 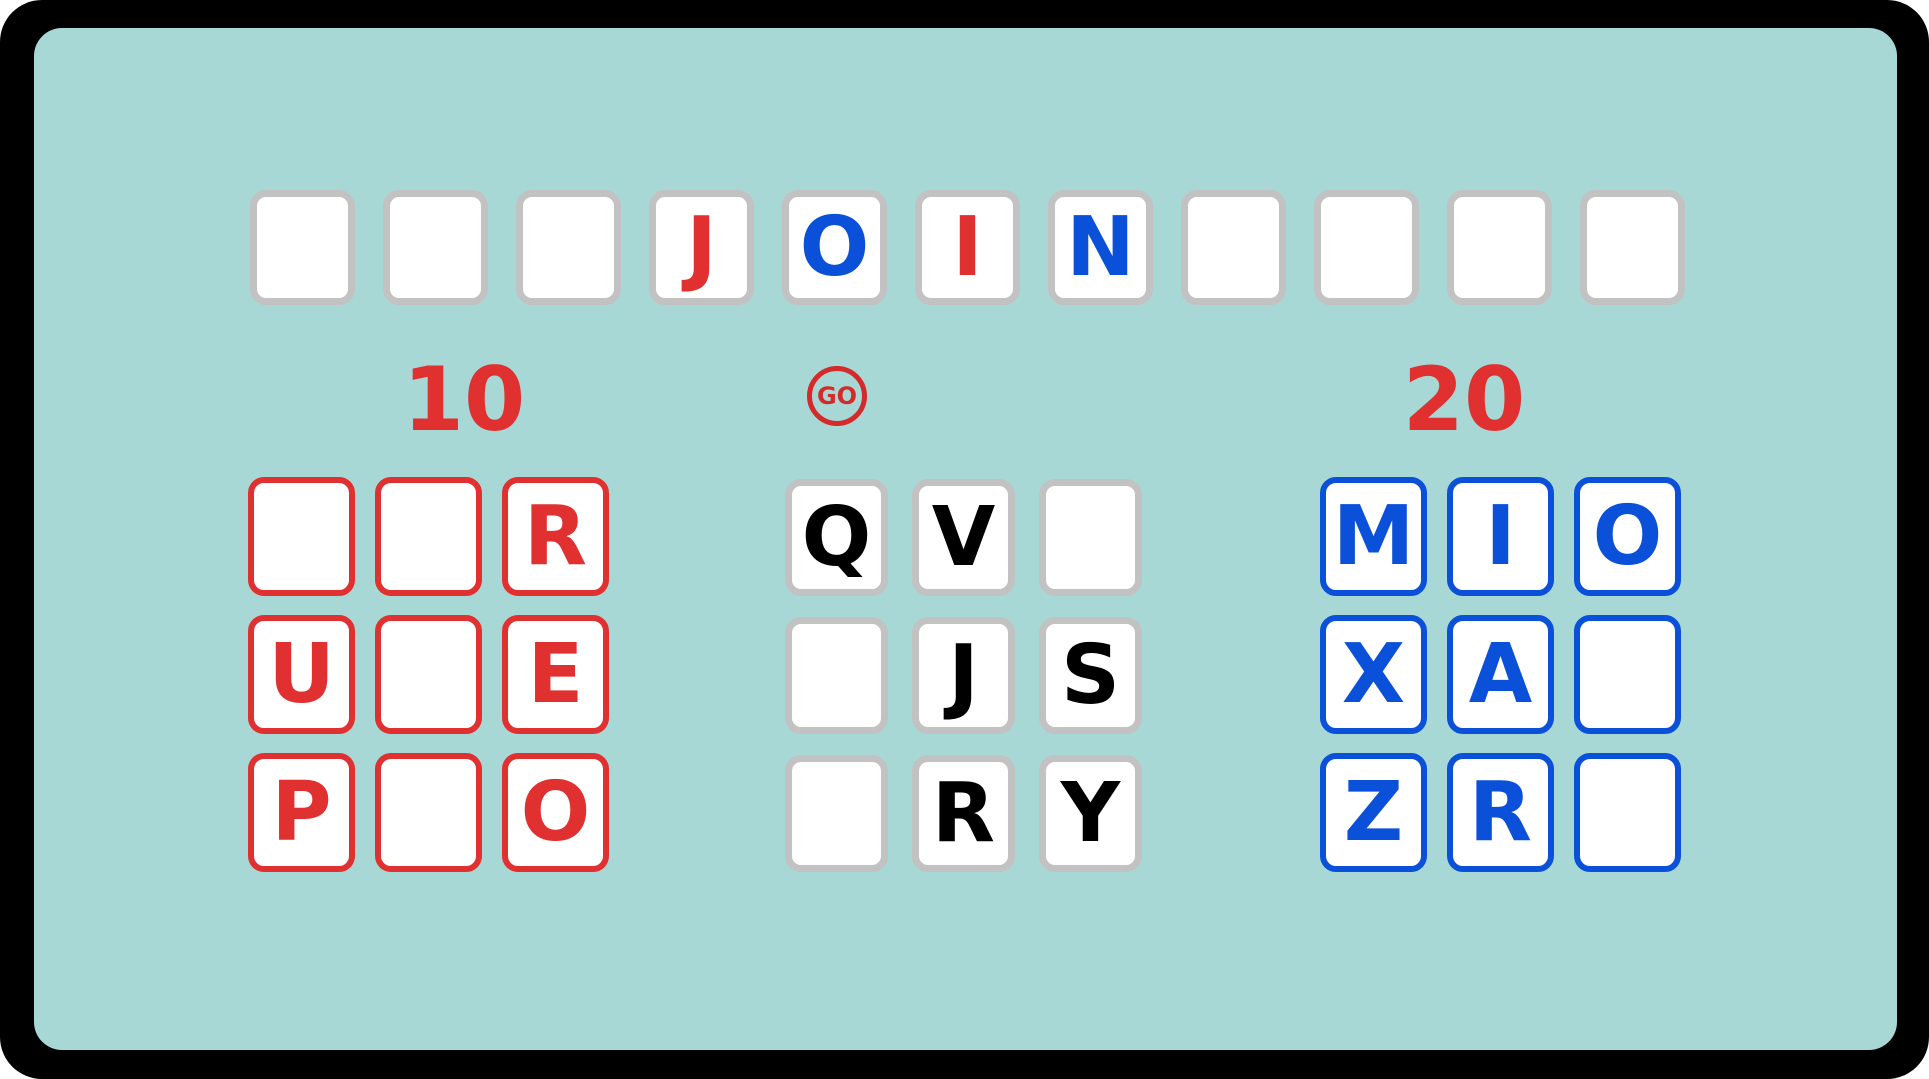 I want to click on pool-tile-r1c3, so click(x=1090, y=537).